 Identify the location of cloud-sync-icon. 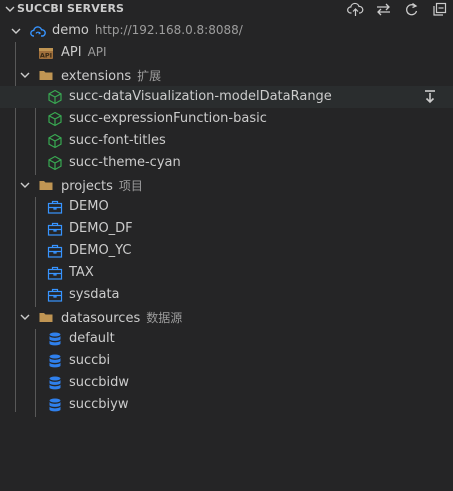
(38, 31).